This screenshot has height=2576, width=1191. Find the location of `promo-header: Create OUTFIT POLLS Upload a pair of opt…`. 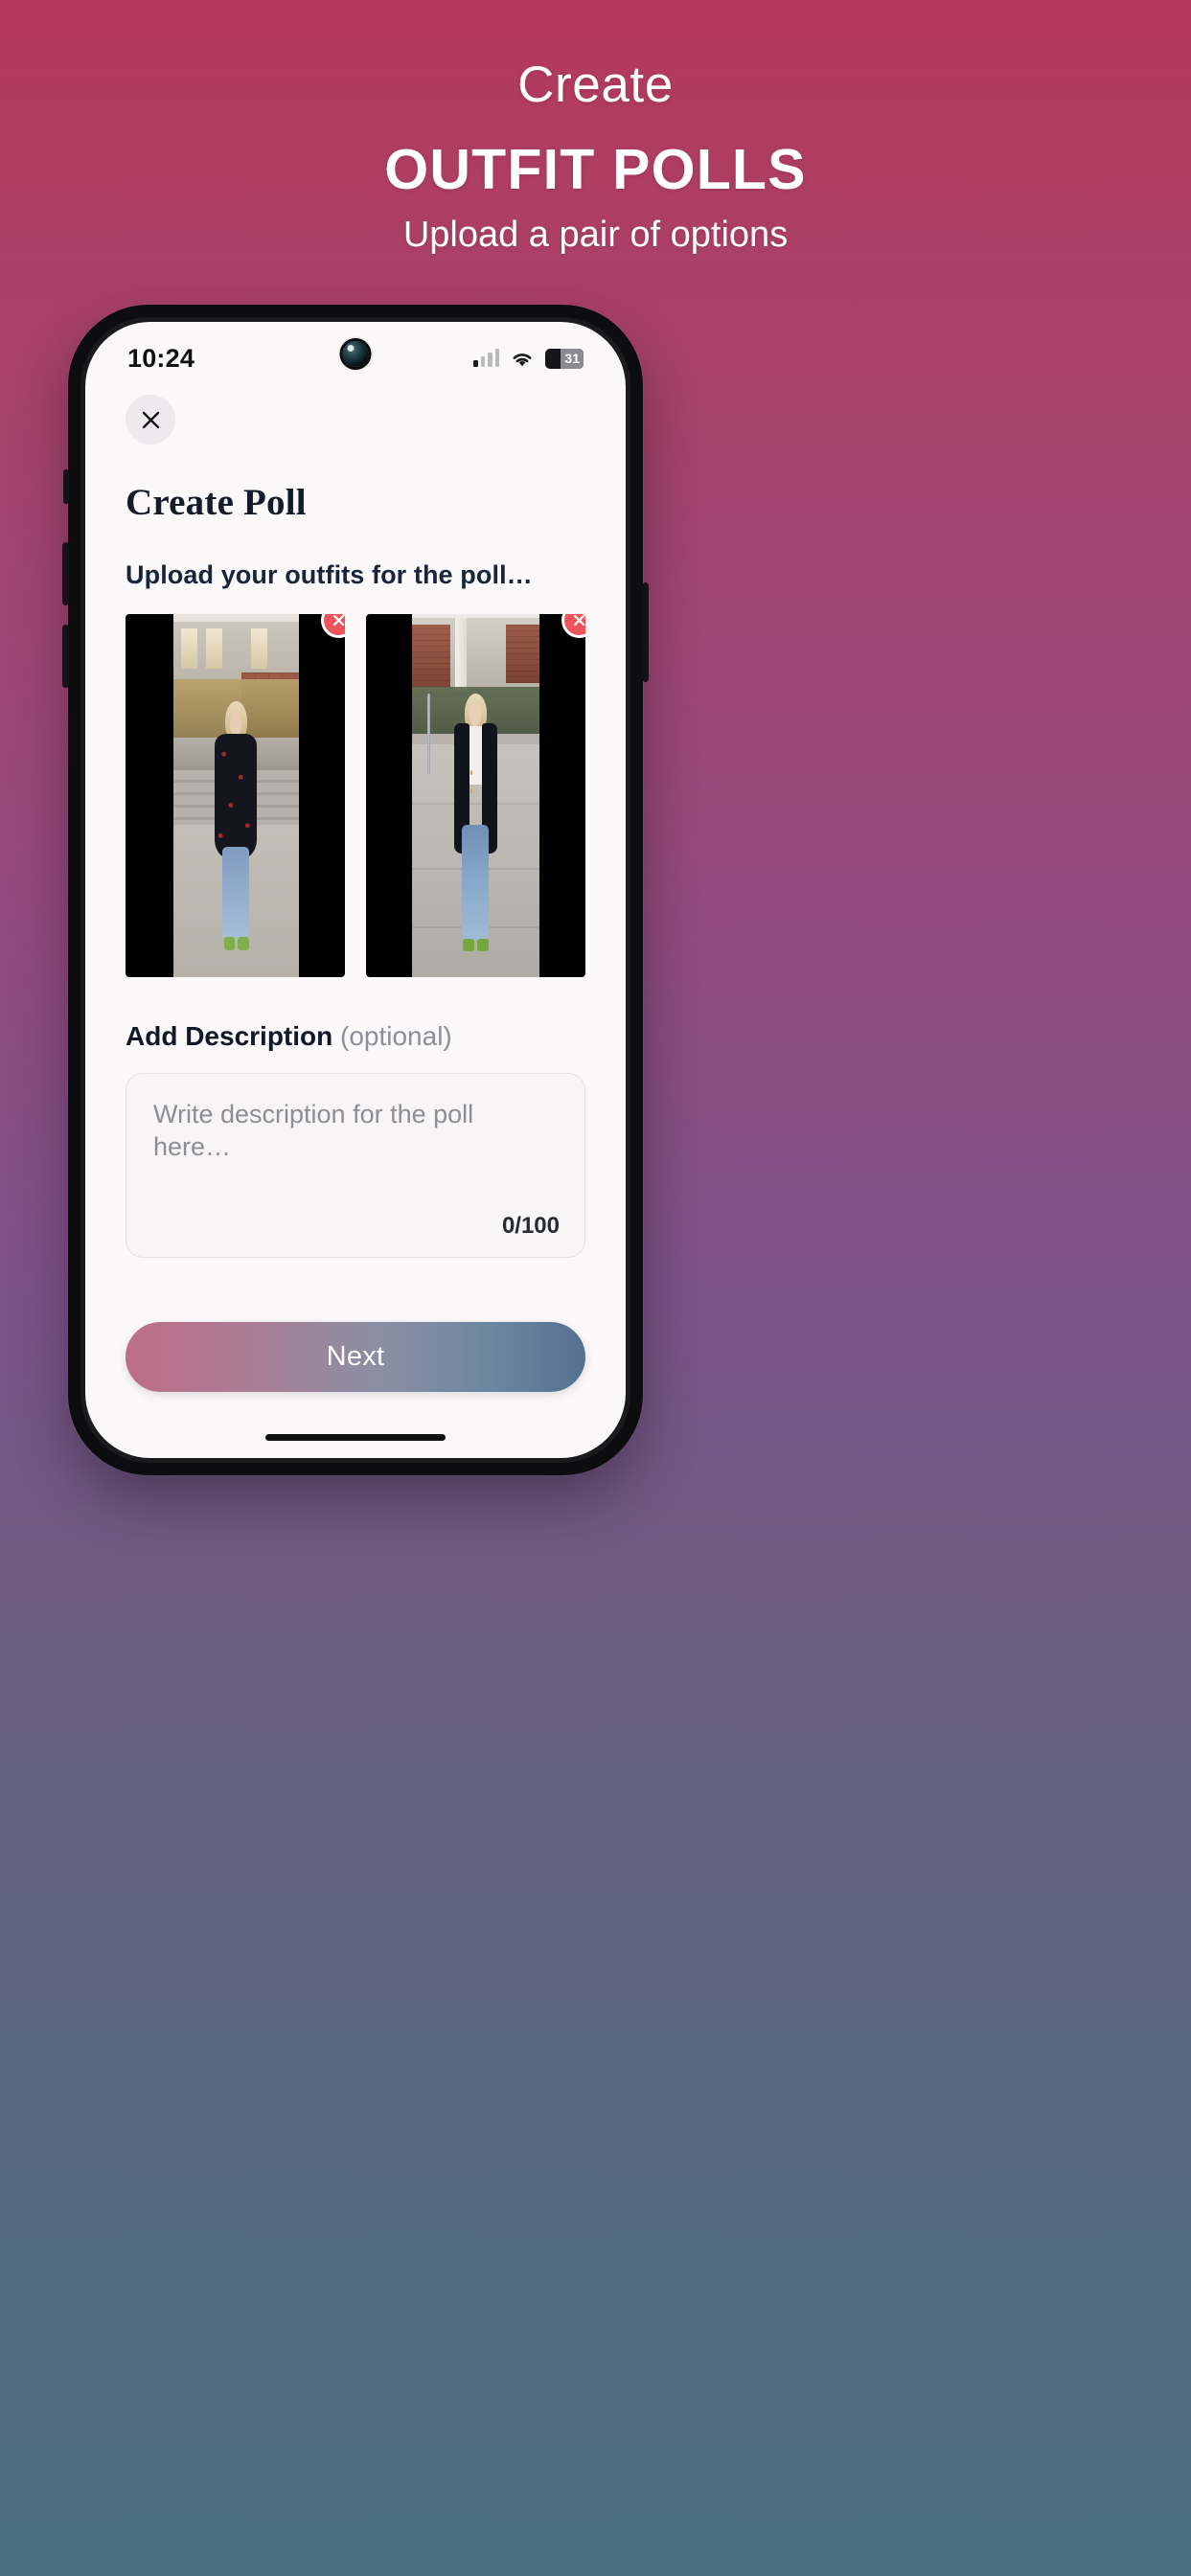

promo-header: Create OUTFIT POLLS Upload a pair of opt… is located at coordinates (595, 158).